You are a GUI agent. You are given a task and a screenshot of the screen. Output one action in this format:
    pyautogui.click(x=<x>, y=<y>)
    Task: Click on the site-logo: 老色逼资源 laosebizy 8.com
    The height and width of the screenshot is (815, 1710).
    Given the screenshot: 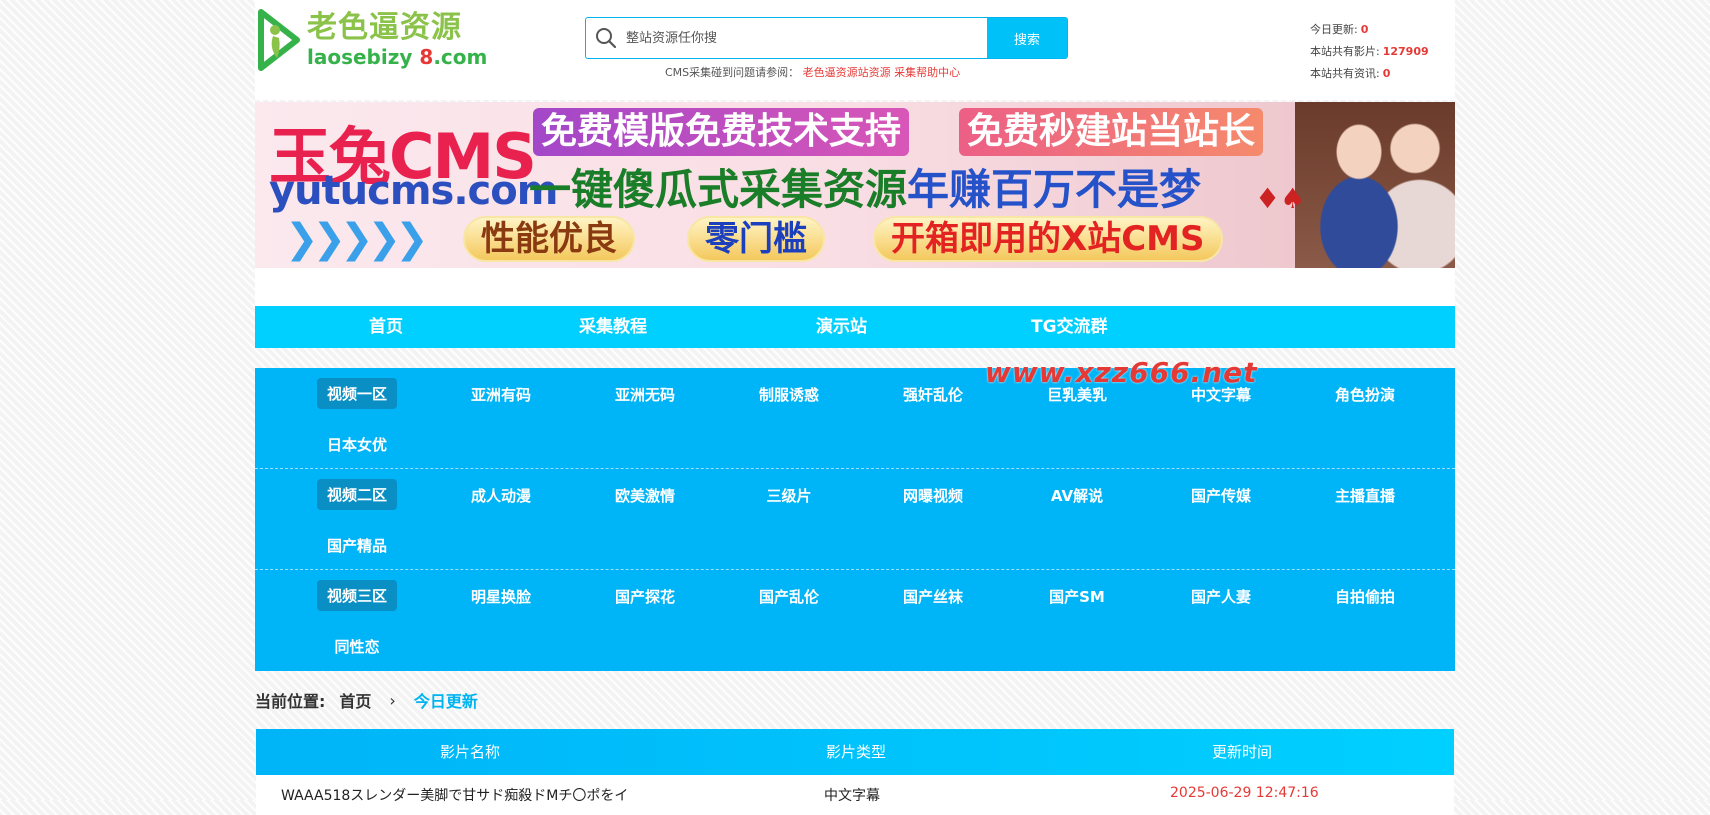 What is the action you would take?
    pyautogui.click(x=372, y=40)
    